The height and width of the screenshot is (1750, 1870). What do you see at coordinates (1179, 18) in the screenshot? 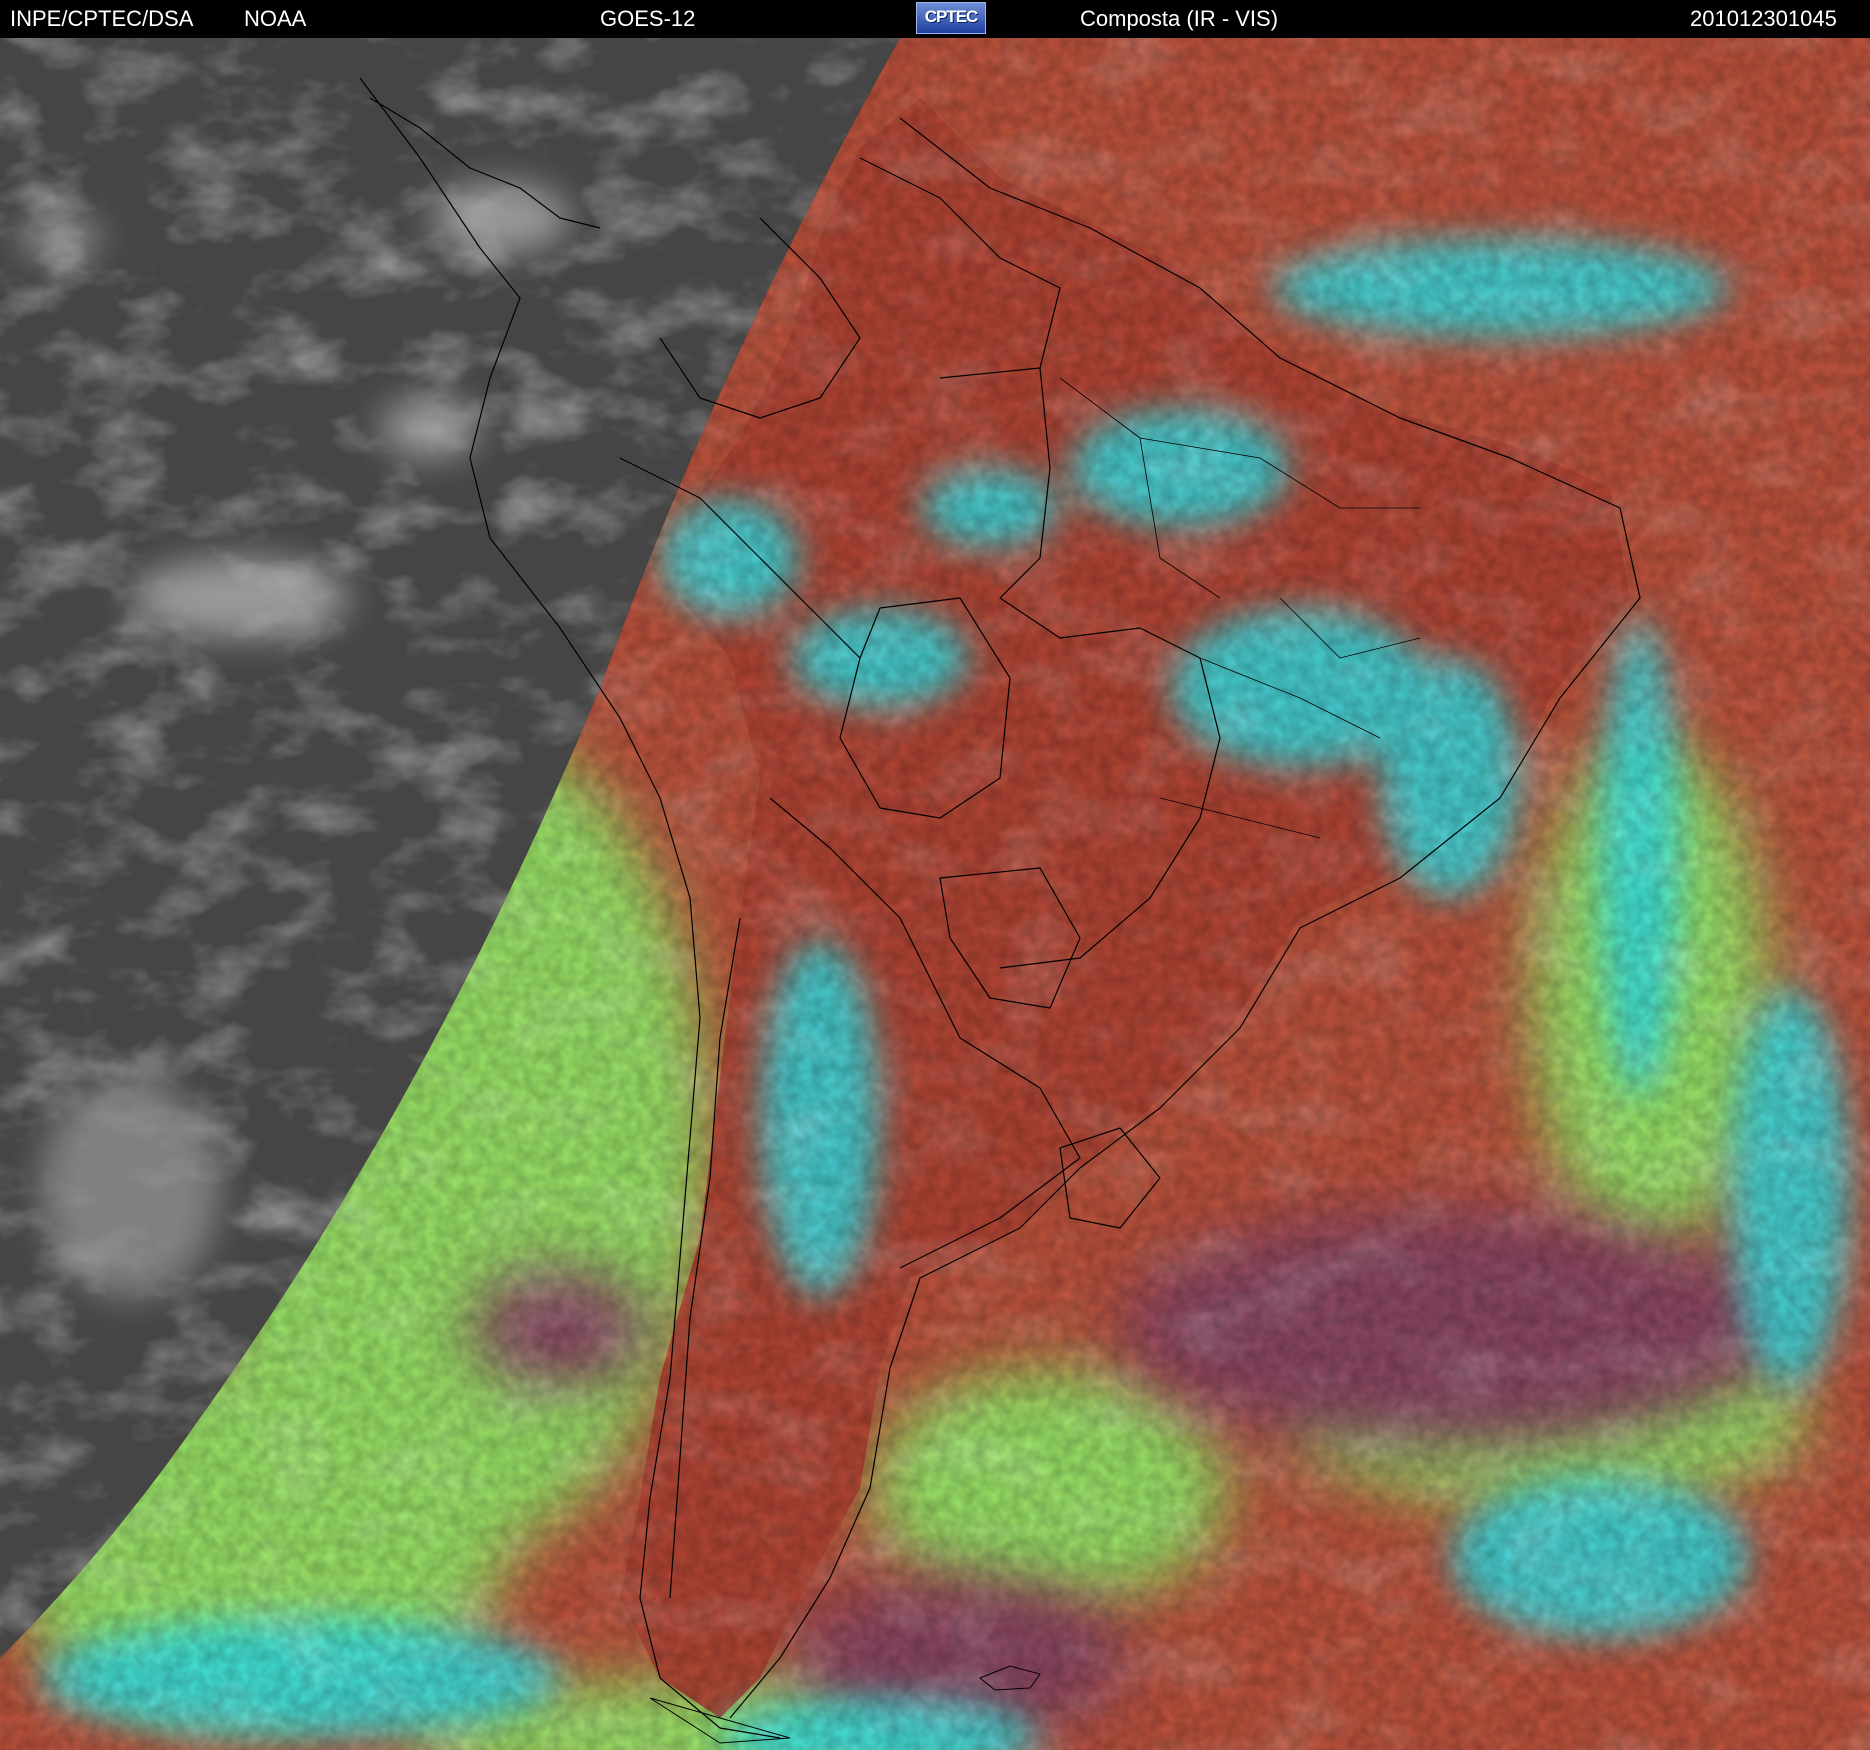
I see `product-label: Composta (IR - VIS)` at bounding box center [1179, 18].